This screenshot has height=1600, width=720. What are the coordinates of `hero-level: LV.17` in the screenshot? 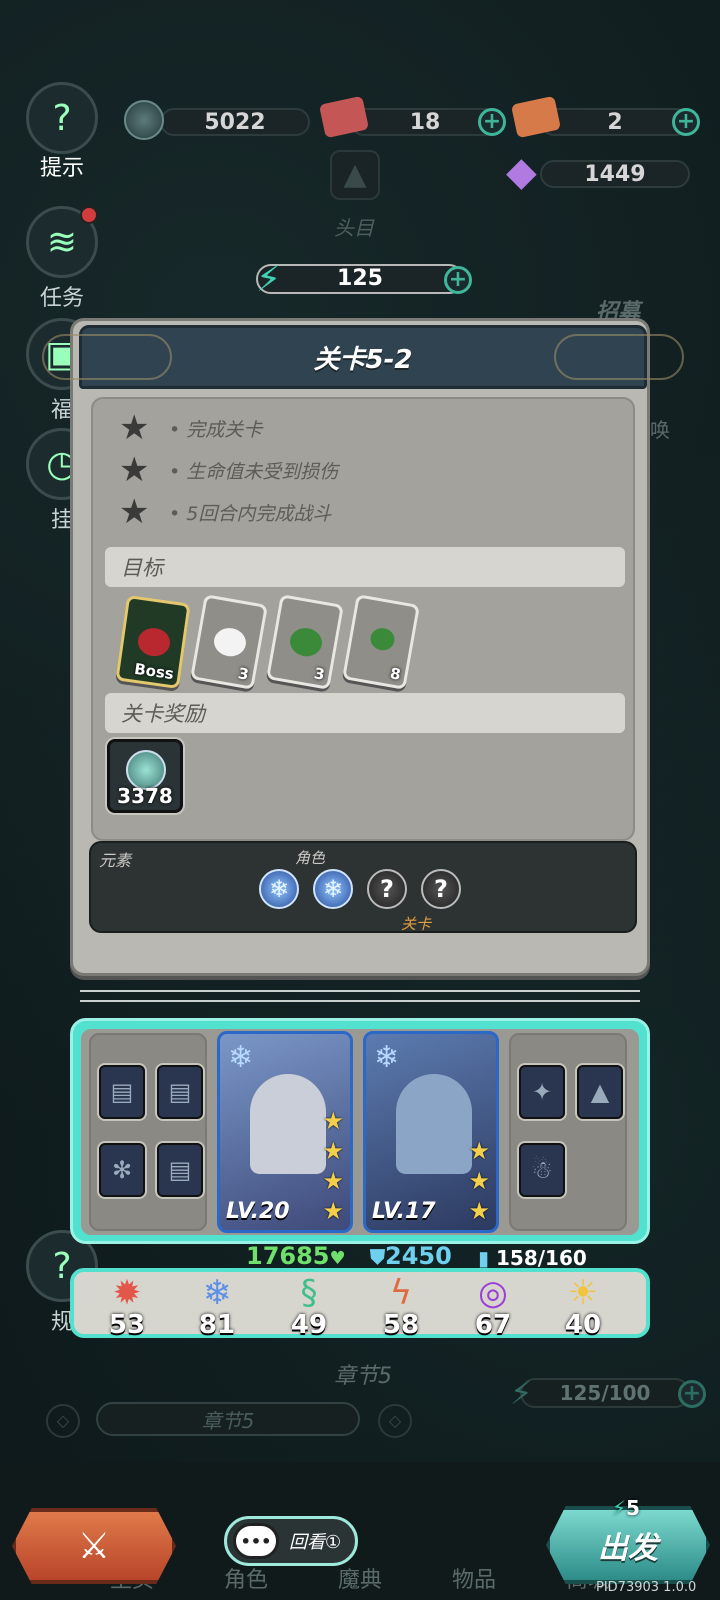 It's located at (404, 1211).